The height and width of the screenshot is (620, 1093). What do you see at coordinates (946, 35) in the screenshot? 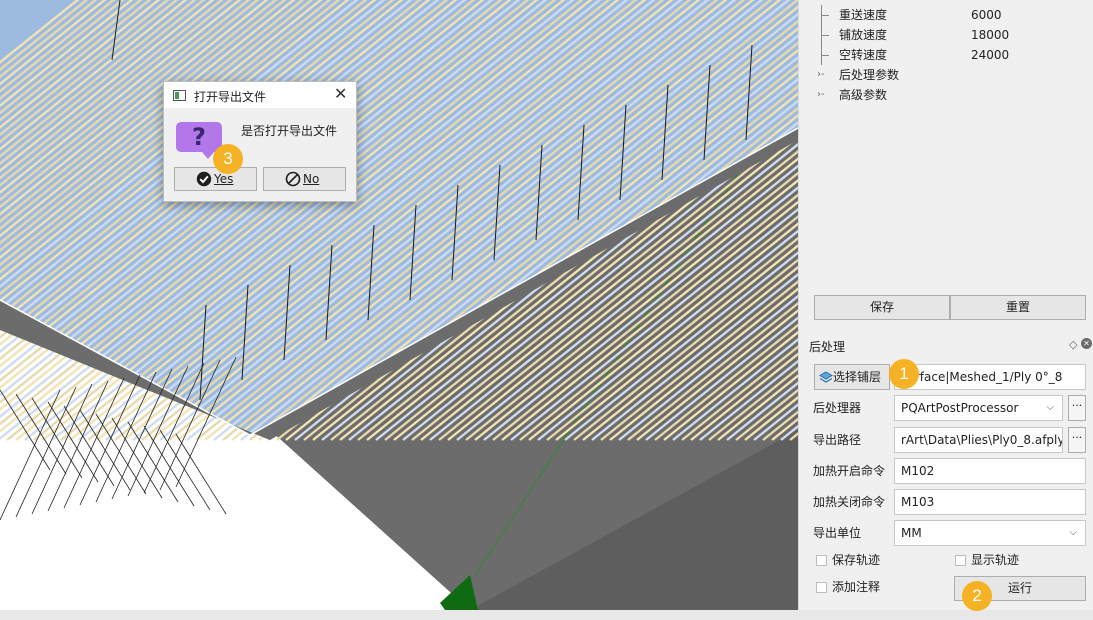
I see `tree-row-layup-speed: 铺放速度 18000` at bounding box center [946, 35].